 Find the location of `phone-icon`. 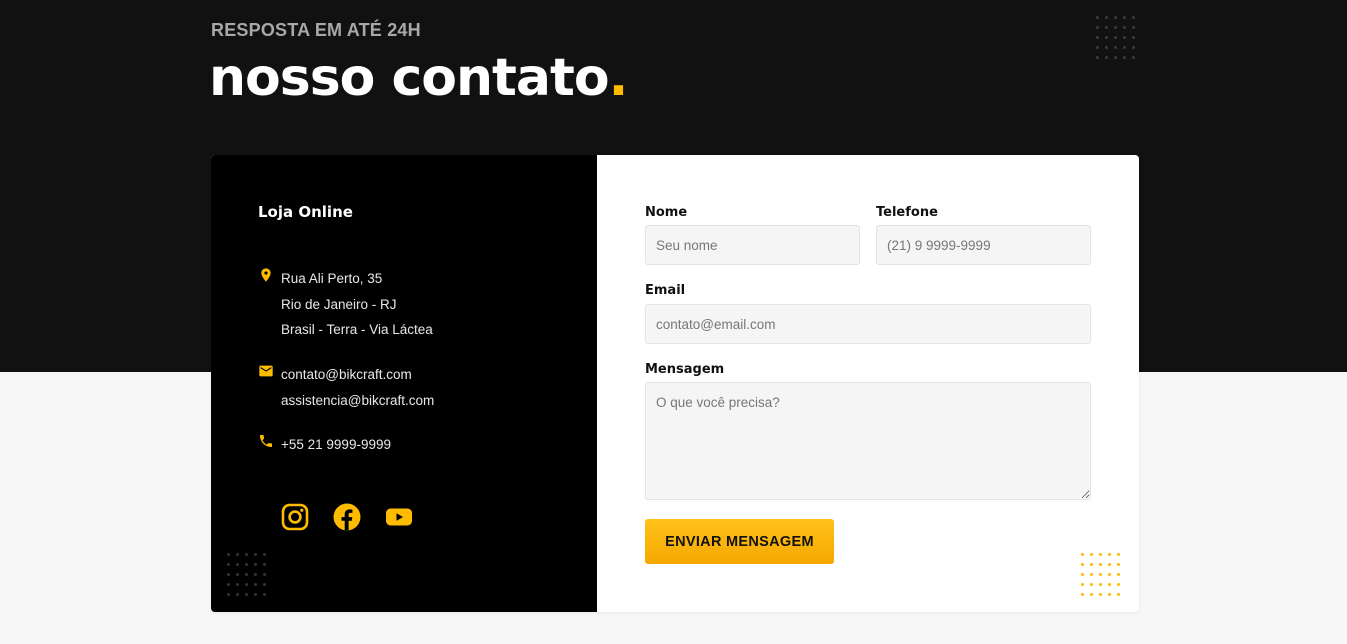

phone-icon is located at coordinates (266, 441).